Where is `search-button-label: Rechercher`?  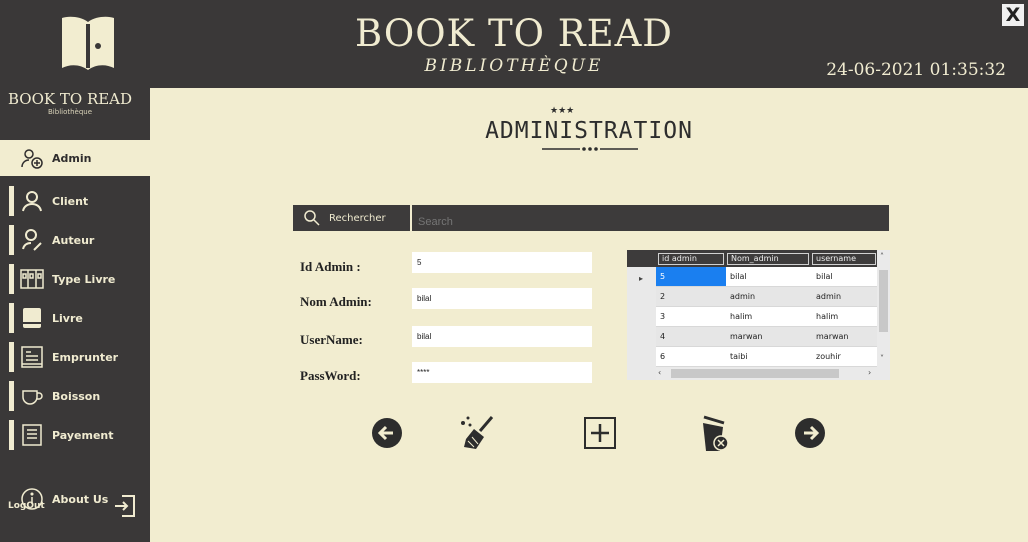 search-button-label: Rechercher is located at coordinates (357, 218).